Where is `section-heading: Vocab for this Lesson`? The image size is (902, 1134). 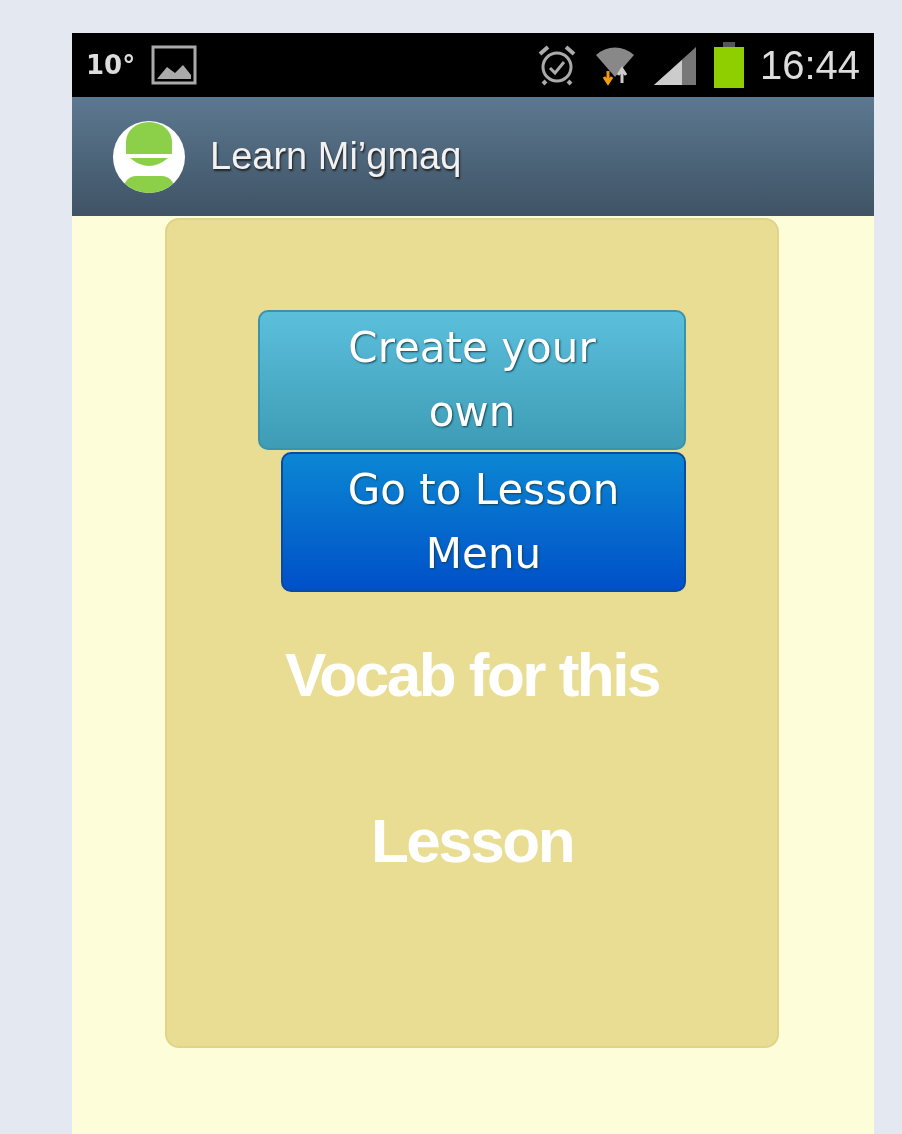 section-heading: Vocab for this Lesson is located at coordinates (472, 758).